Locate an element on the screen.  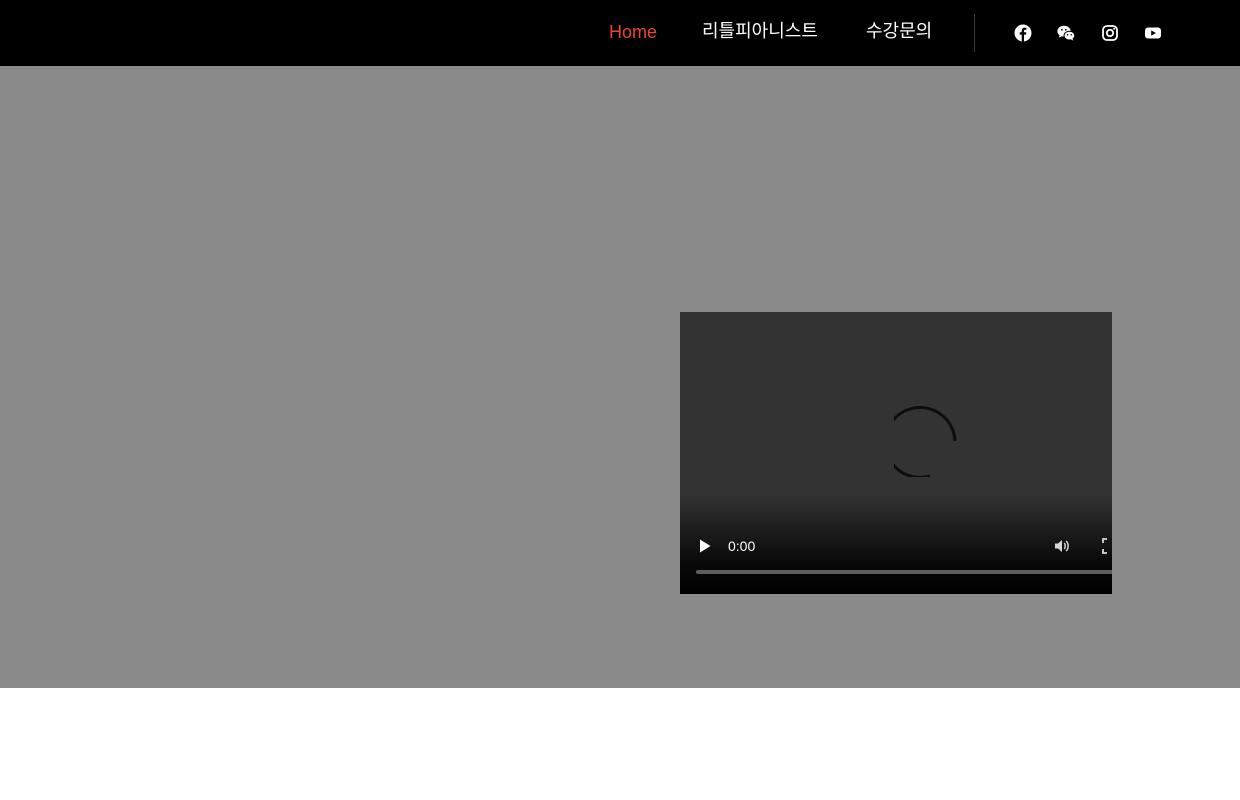
youtube-icon is located at coordinates (1153, 33).